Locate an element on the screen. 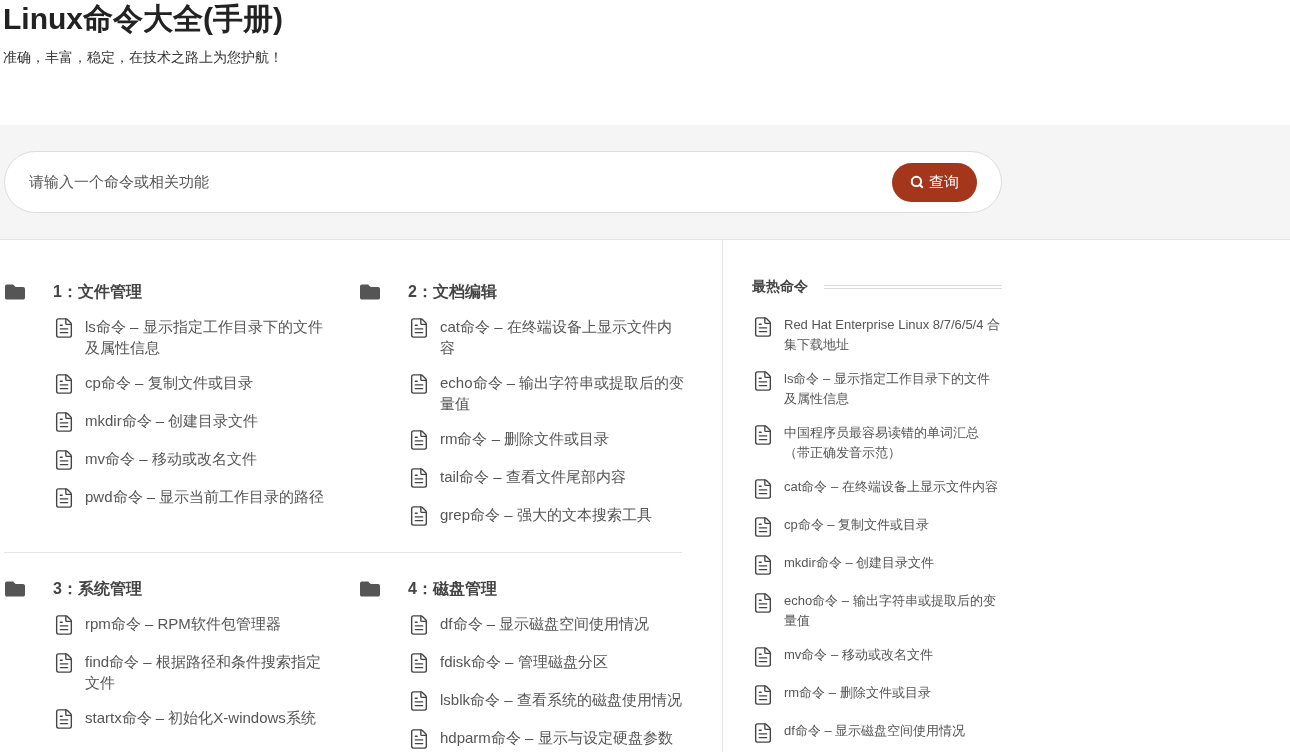 This screenshot has height=752, width=1290. sidebar-heading: 最热命令 is located at coordinates (780, 286).